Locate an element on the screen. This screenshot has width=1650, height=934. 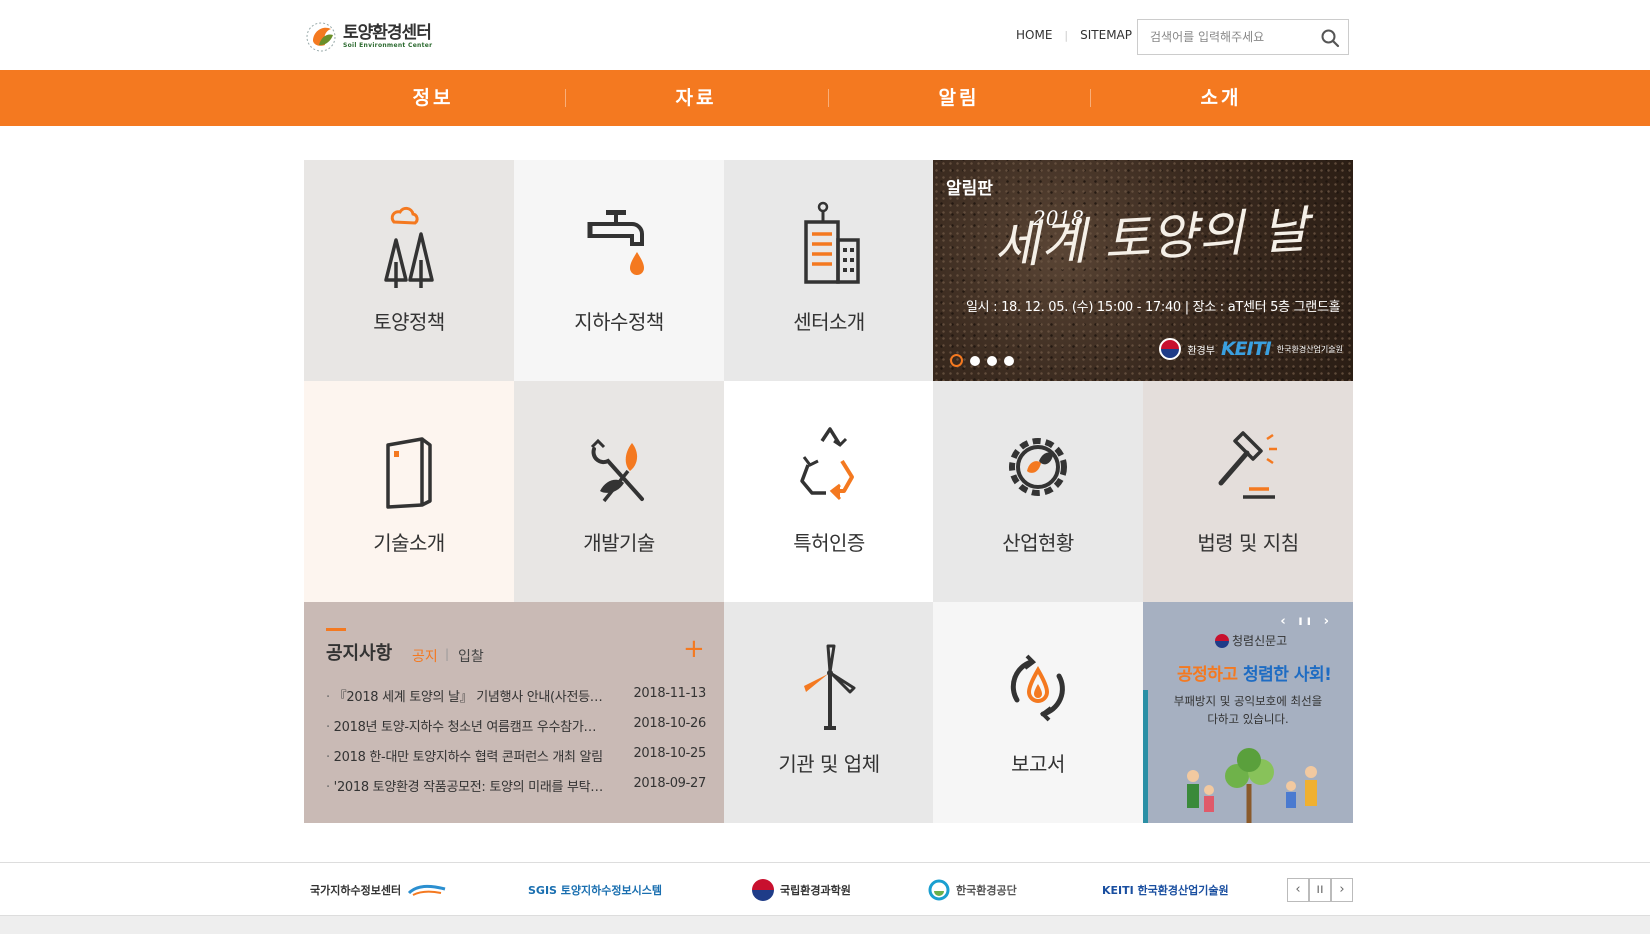
partner-link: 국립환경과학원 is located at coordinates (801, 890).